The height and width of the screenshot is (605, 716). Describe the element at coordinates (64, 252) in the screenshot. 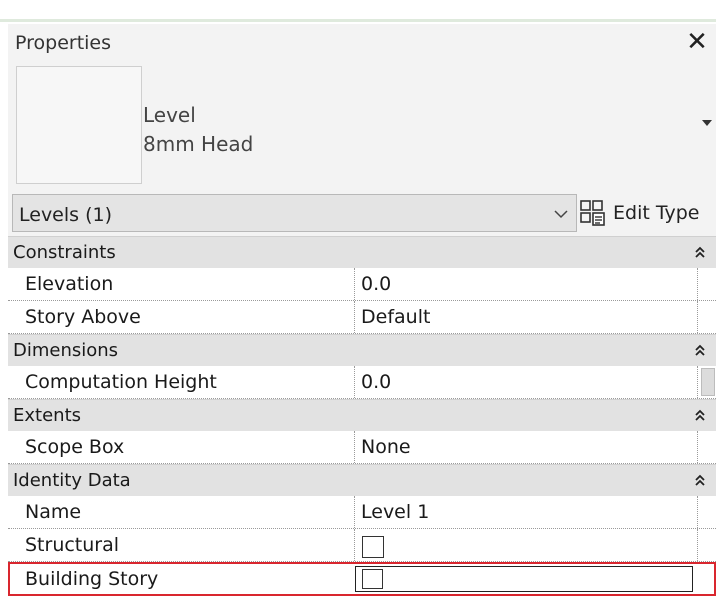

I see `group-label: Constraints` at that location.